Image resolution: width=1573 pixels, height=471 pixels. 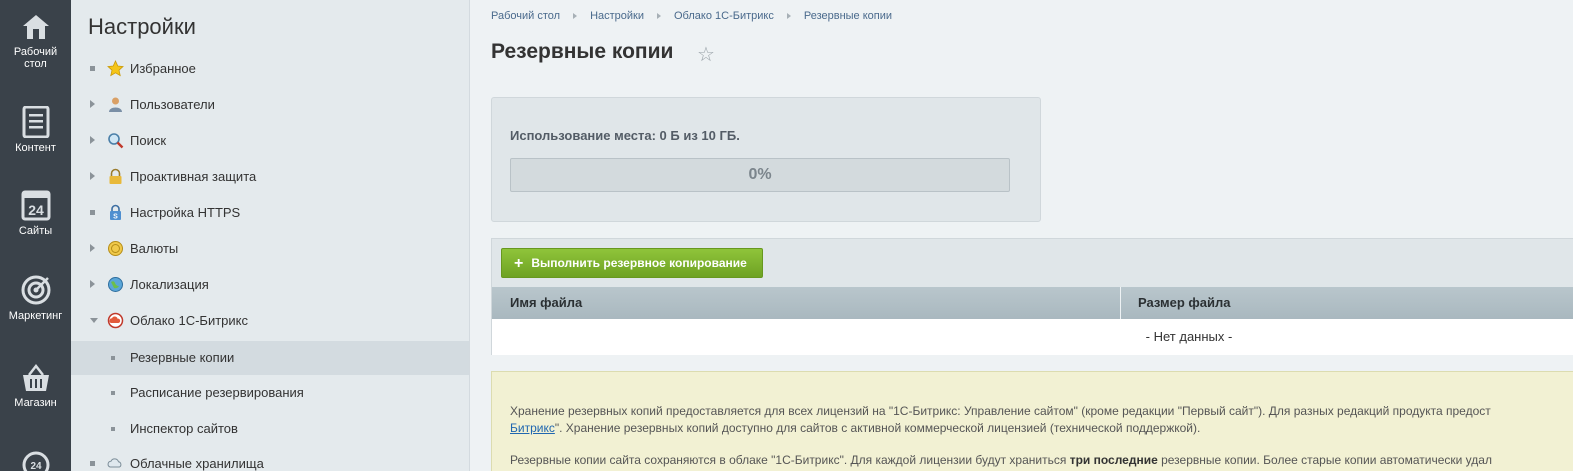 I want to click on storage-usage-text: Использование места: 0 Б из 10 ГБ., so click(x=625, y=135).